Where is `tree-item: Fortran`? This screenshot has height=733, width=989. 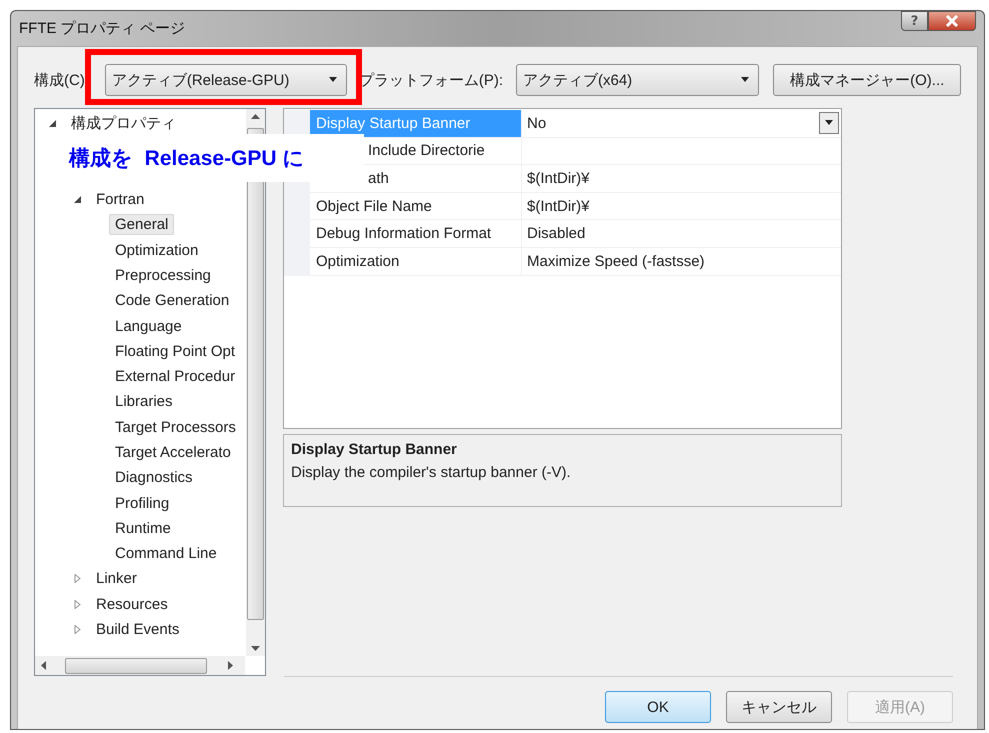 tree-item: Fortran is located at coordinates (120, 199).